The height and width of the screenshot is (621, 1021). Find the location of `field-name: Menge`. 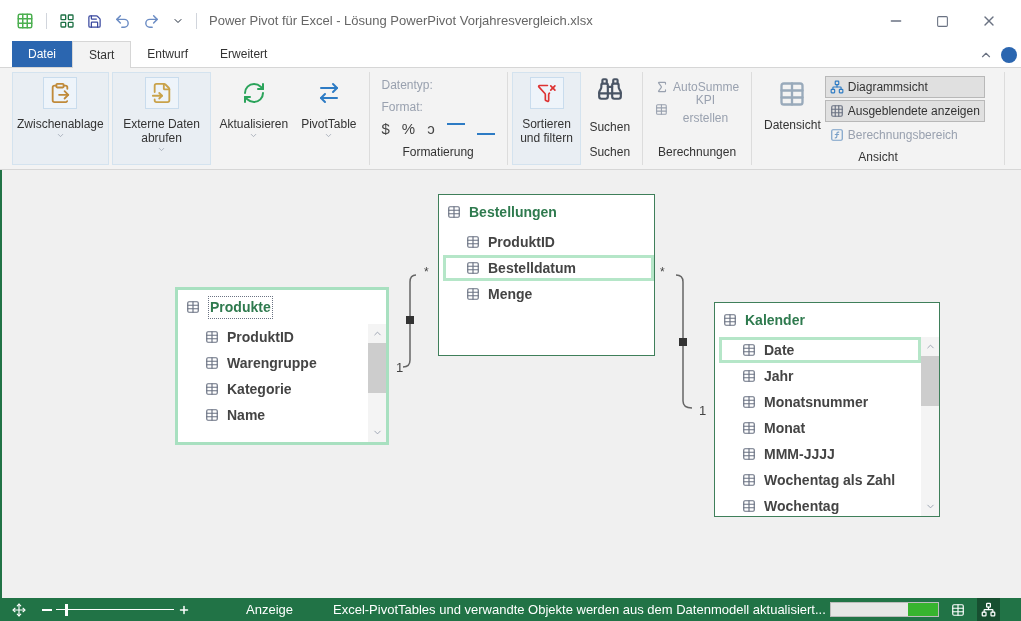

field-name: Menge is located at coordinates (510, 294).